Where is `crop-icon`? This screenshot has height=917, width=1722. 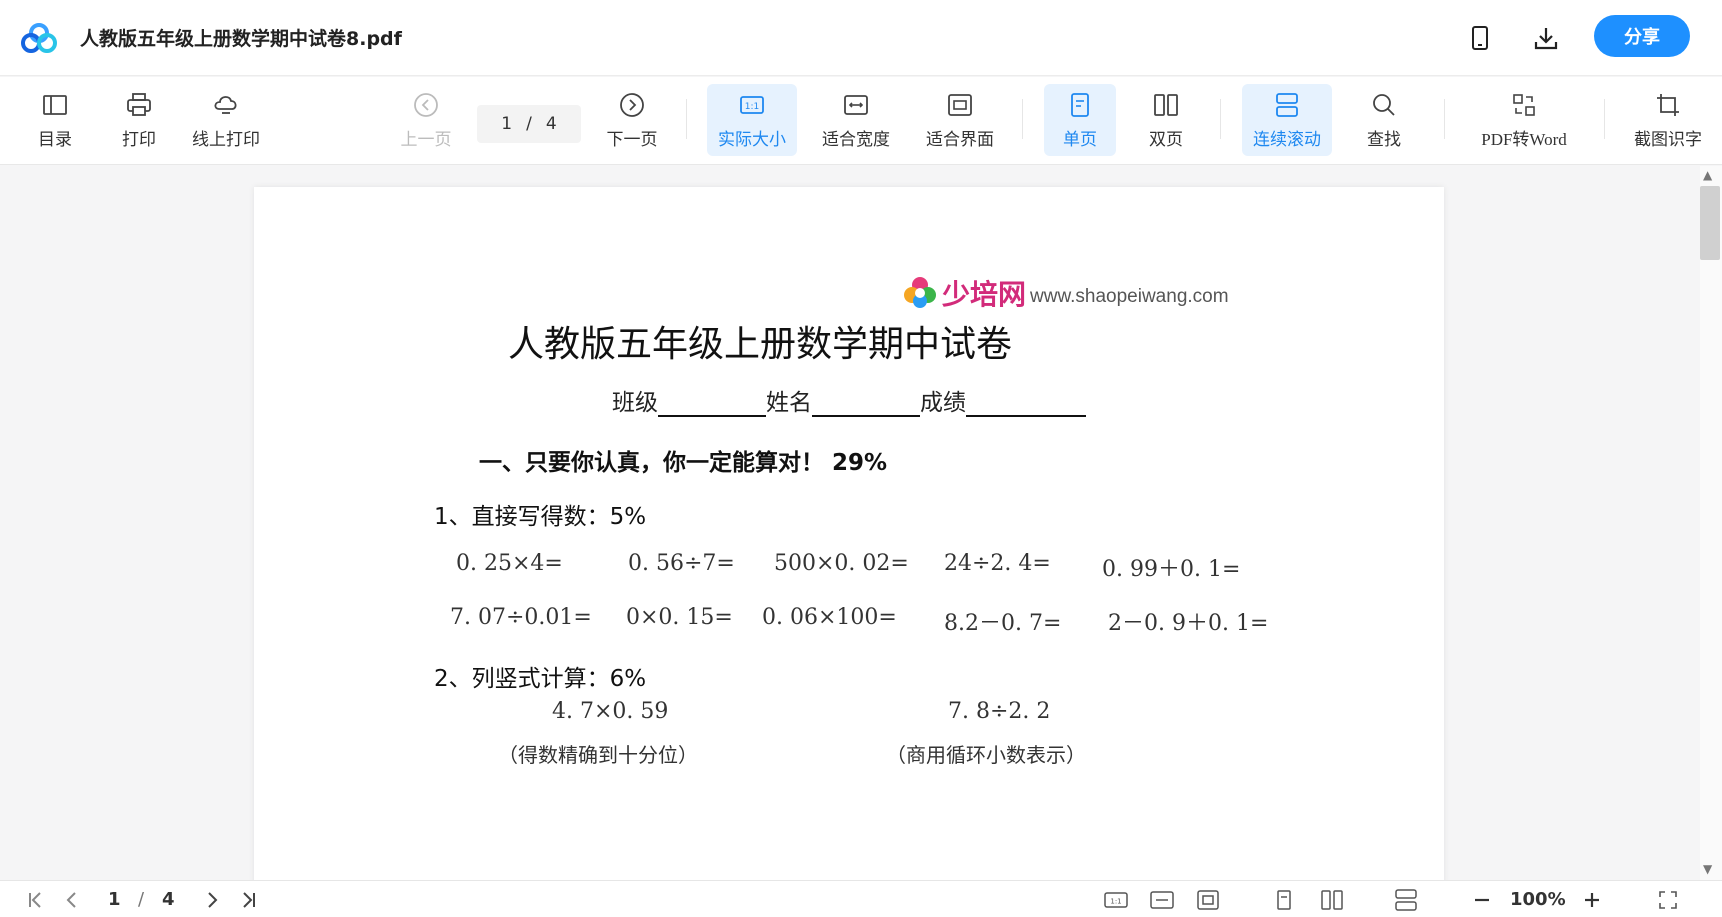
crop-icon is located at coordinates (1668, 104).